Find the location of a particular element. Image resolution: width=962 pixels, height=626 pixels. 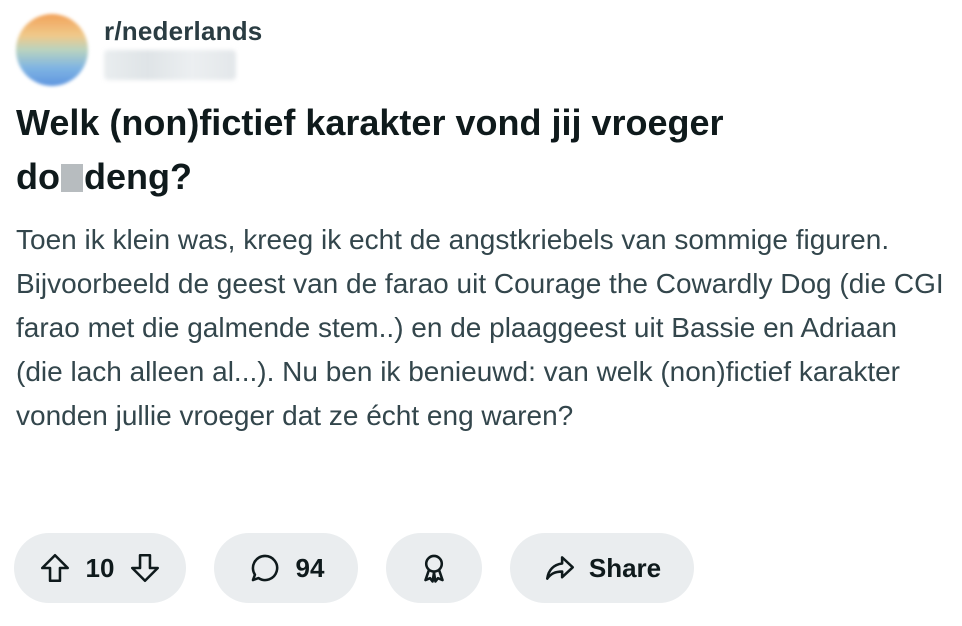

vote-control: 10 is located at coordinates (100, 568).